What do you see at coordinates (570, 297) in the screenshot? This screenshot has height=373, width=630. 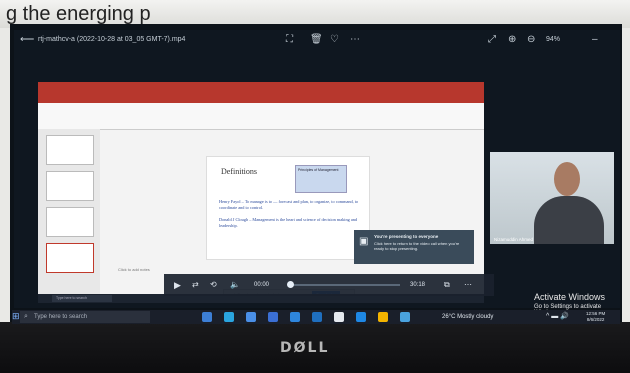 I see `activate-title: Activate Windows` at bounding box center [570, 297].